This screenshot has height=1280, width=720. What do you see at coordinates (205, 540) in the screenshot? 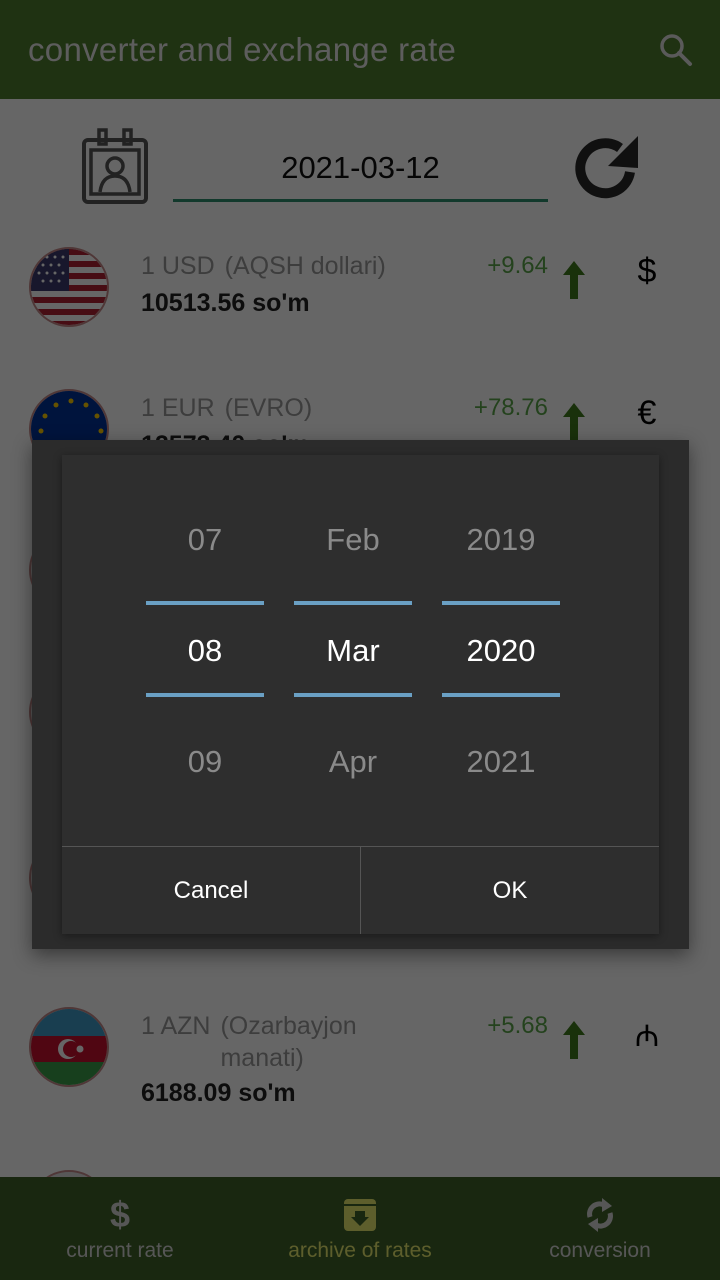
I see `day-prev: 07` at bounding box center [205, 540].